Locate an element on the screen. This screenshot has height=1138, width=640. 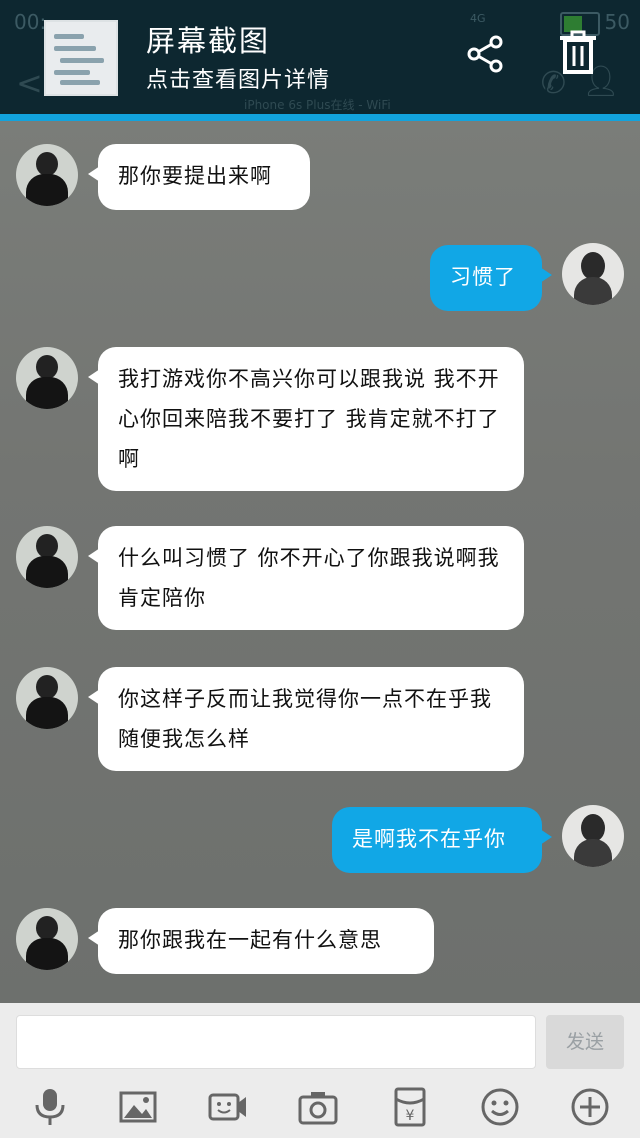
message-bubble-left: 你这样子反而让我觉得你一点不在乎我 随便我怎么样 is located at coordinates (306, 719).